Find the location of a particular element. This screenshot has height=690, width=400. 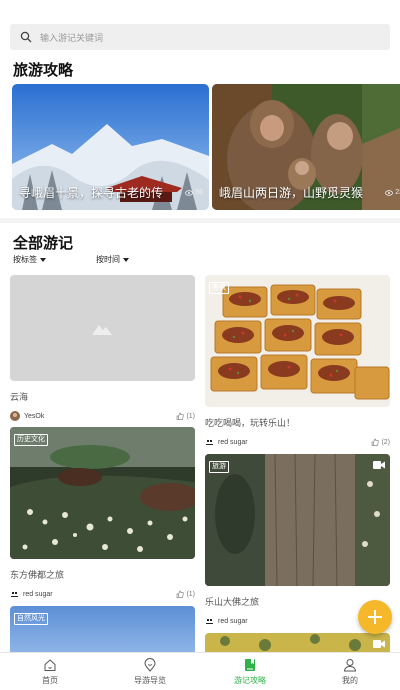

tab-profile: 我的 is located at coordinates (350, 671).